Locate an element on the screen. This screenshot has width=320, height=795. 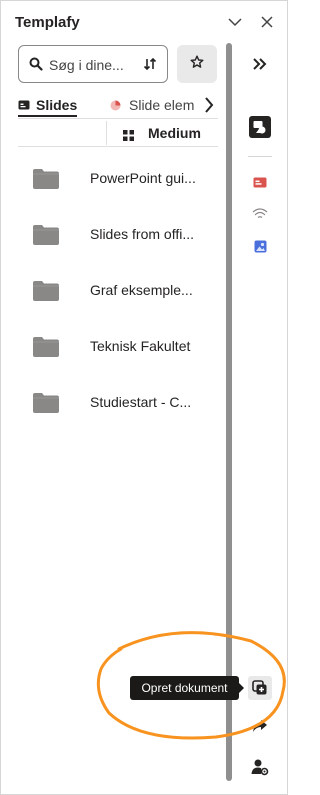
chart-pie-icon is located at coordinates (115, 105).